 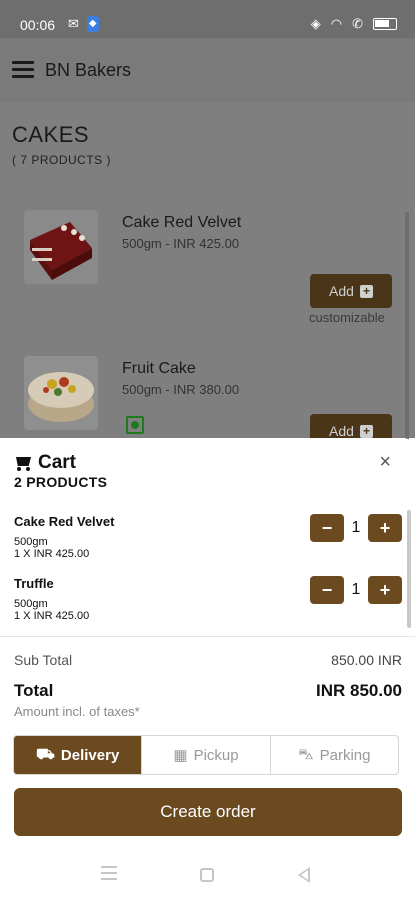 I want to click on cart-product-count: 2 PRODUCTS, so click(x=61, y=482).